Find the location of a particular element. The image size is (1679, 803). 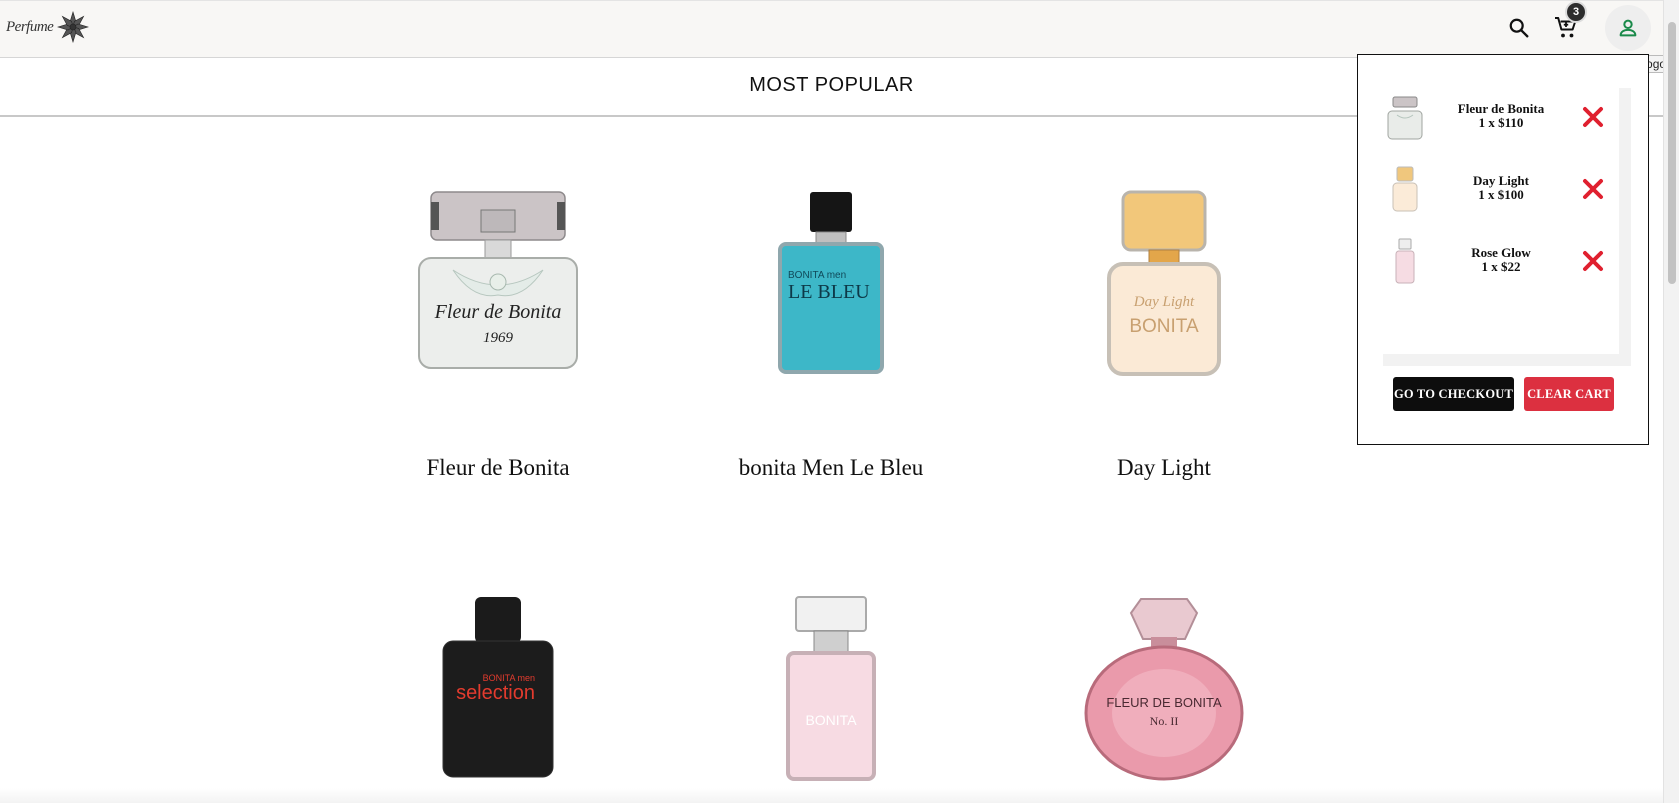

product-name: Fleur de Bonita is located at coordinates (497, 468).